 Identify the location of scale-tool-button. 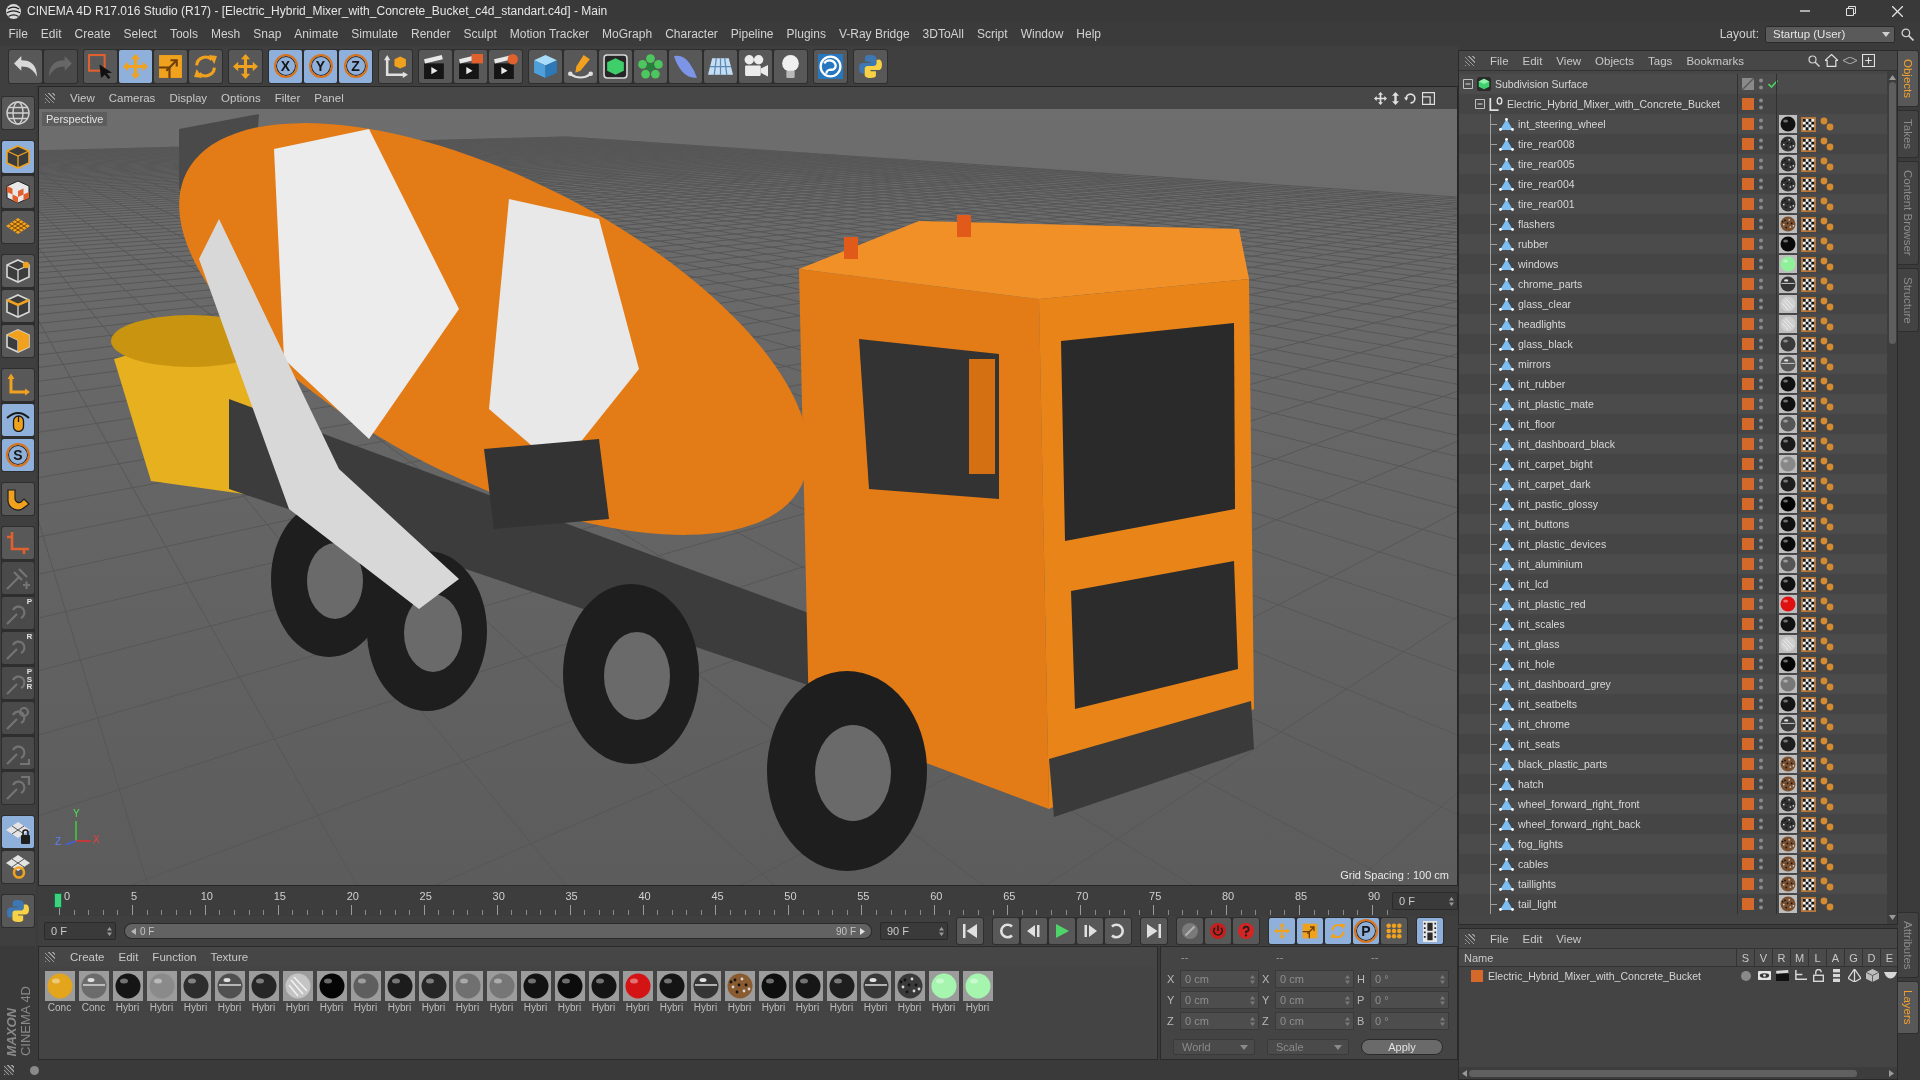
(170, 66).